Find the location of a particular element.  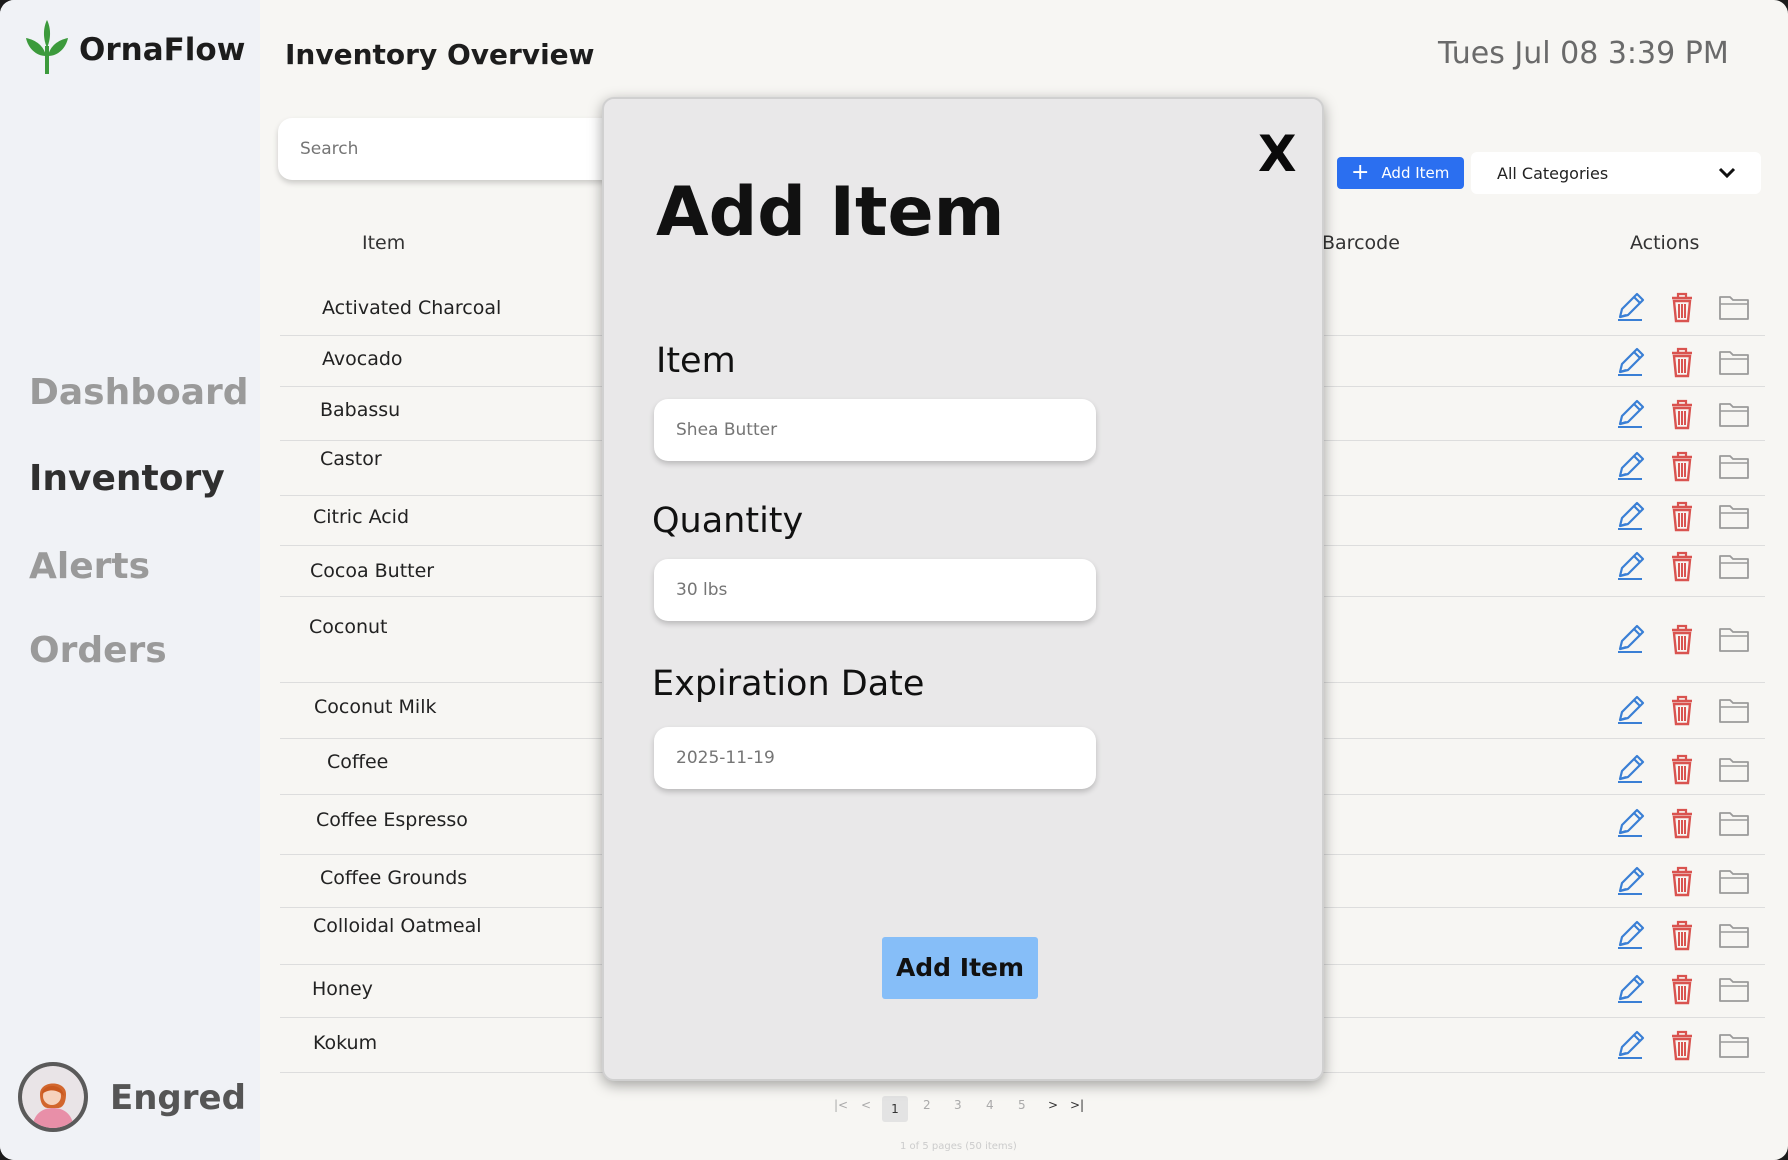

table-row-item-label: Castor is located at coordinates (351, 459).